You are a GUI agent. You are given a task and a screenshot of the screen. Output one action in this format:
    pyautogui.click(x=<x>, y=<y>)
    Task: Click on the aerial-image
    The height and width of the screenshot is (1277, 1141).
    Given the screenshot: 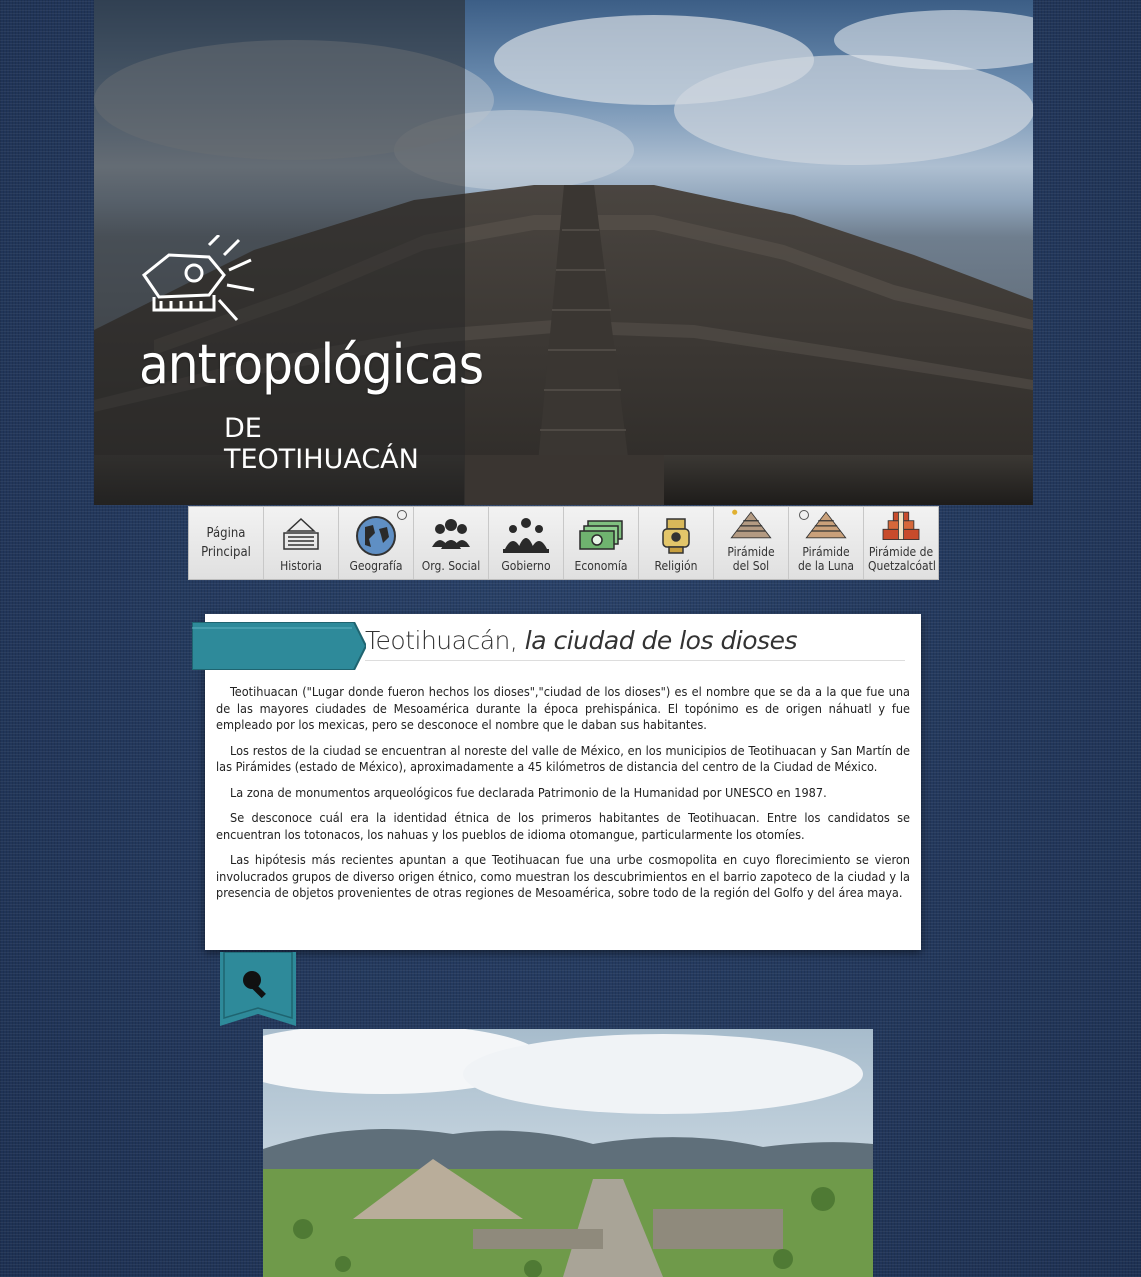 What is the action you would take?
    pyautogui.click(x=568, y=1153)
    